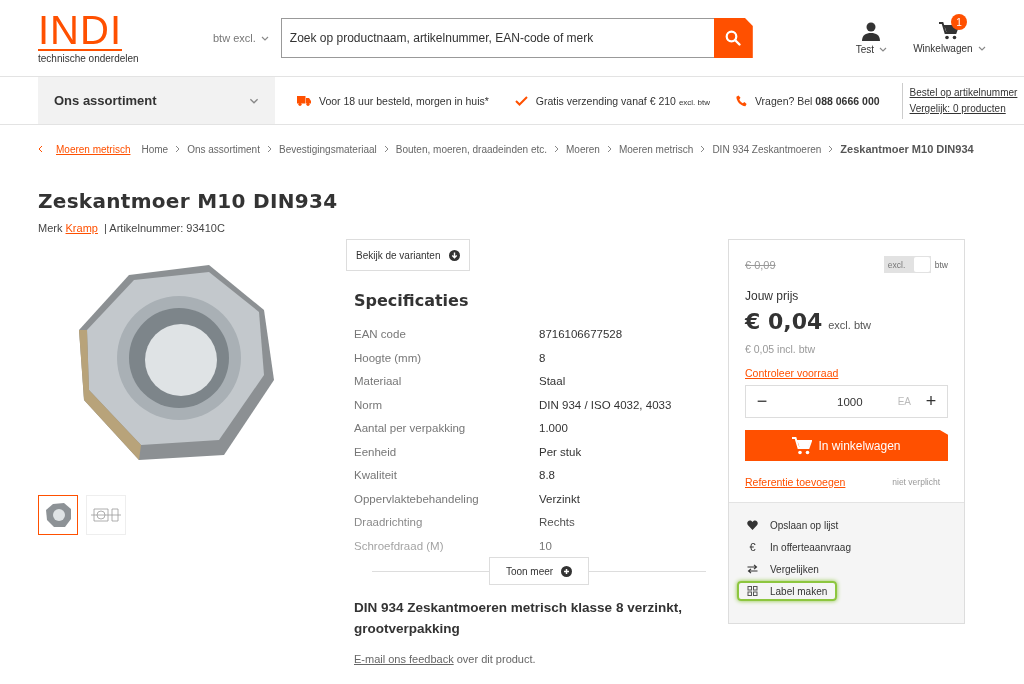  I want to click on user-icon, so click(871, 31).